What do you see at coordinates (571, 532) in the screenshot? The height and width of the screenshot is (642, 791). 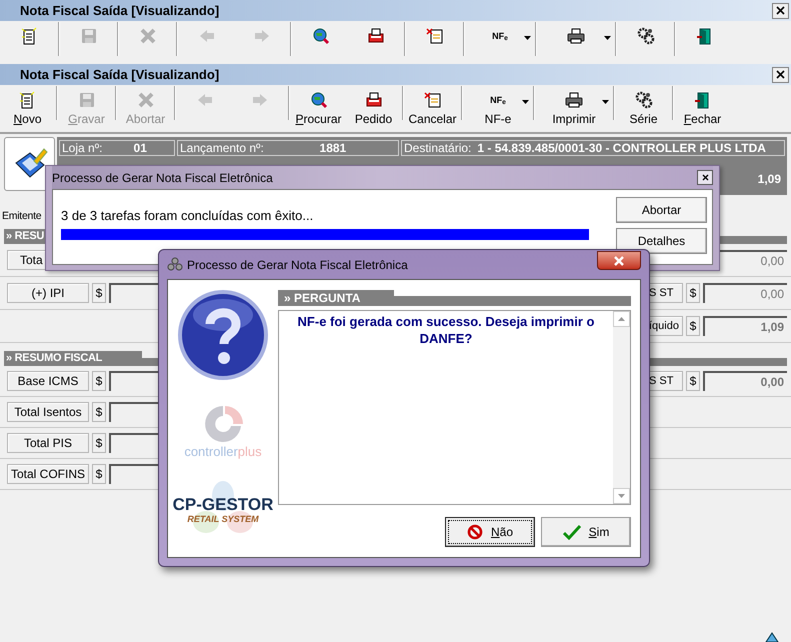 I see `check-icon` at bounding box center [571, 532].